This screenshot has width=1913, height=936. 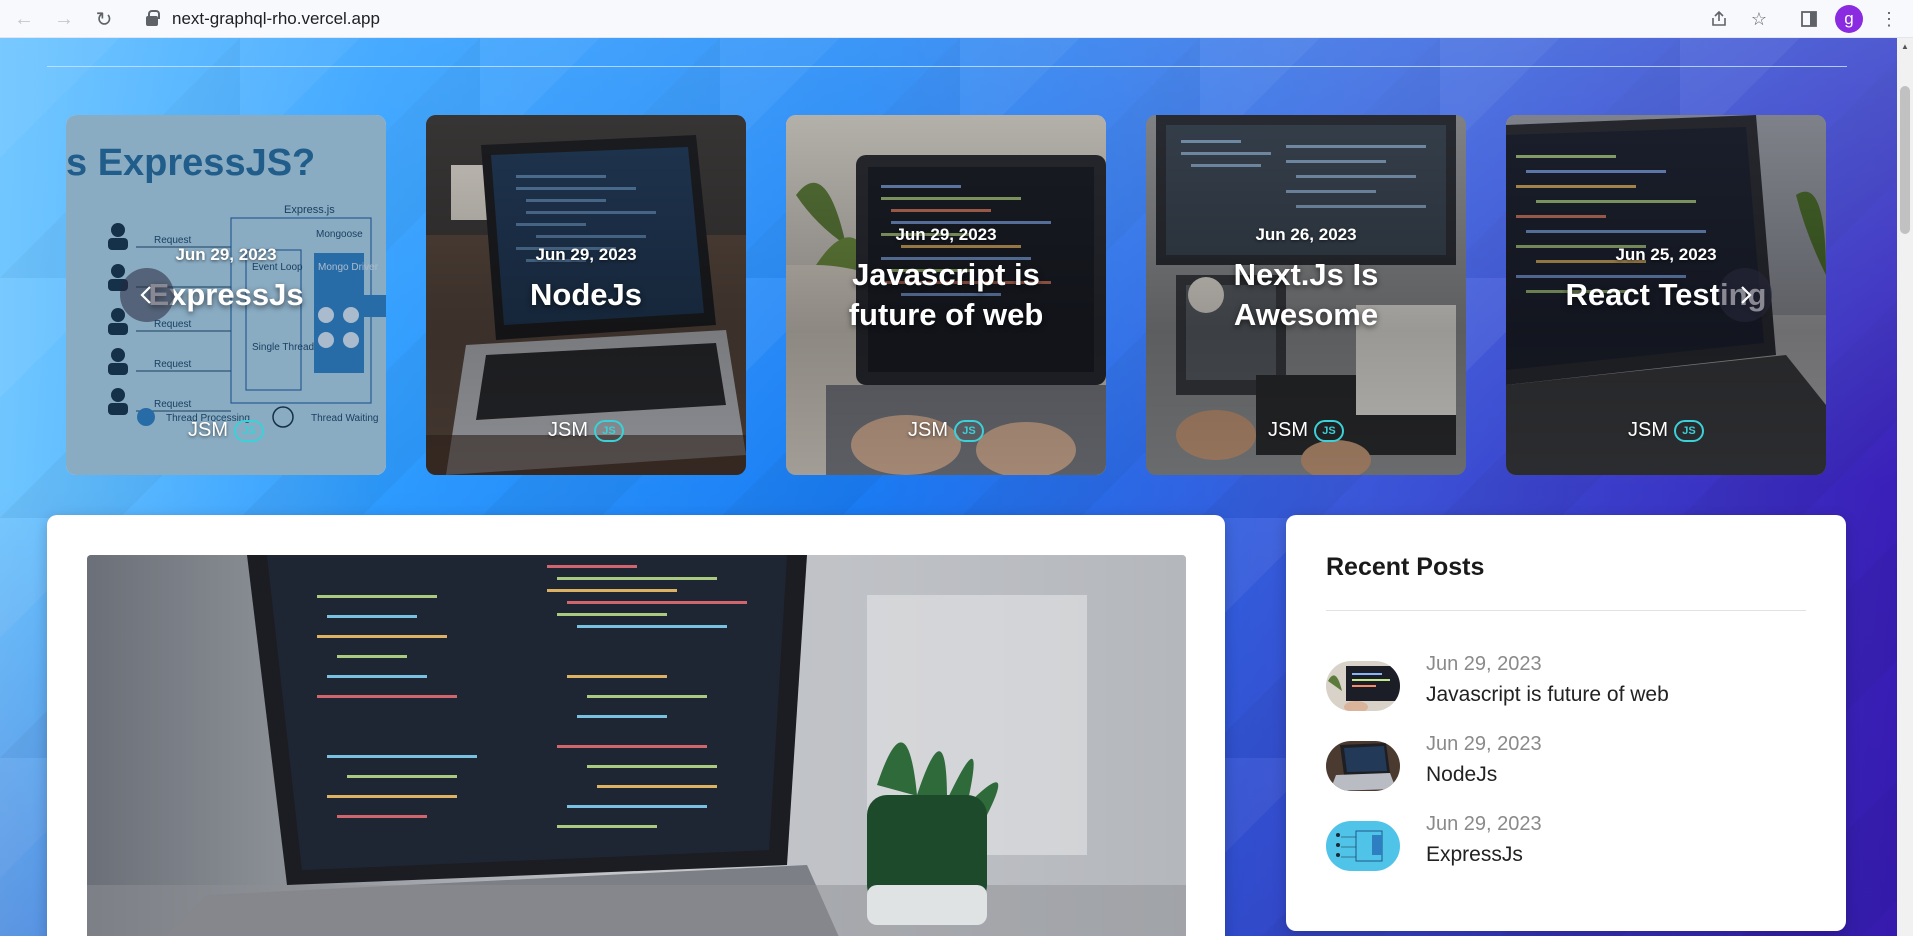 I want to click on recent-posts-divider, so click(x=1566, y=610).